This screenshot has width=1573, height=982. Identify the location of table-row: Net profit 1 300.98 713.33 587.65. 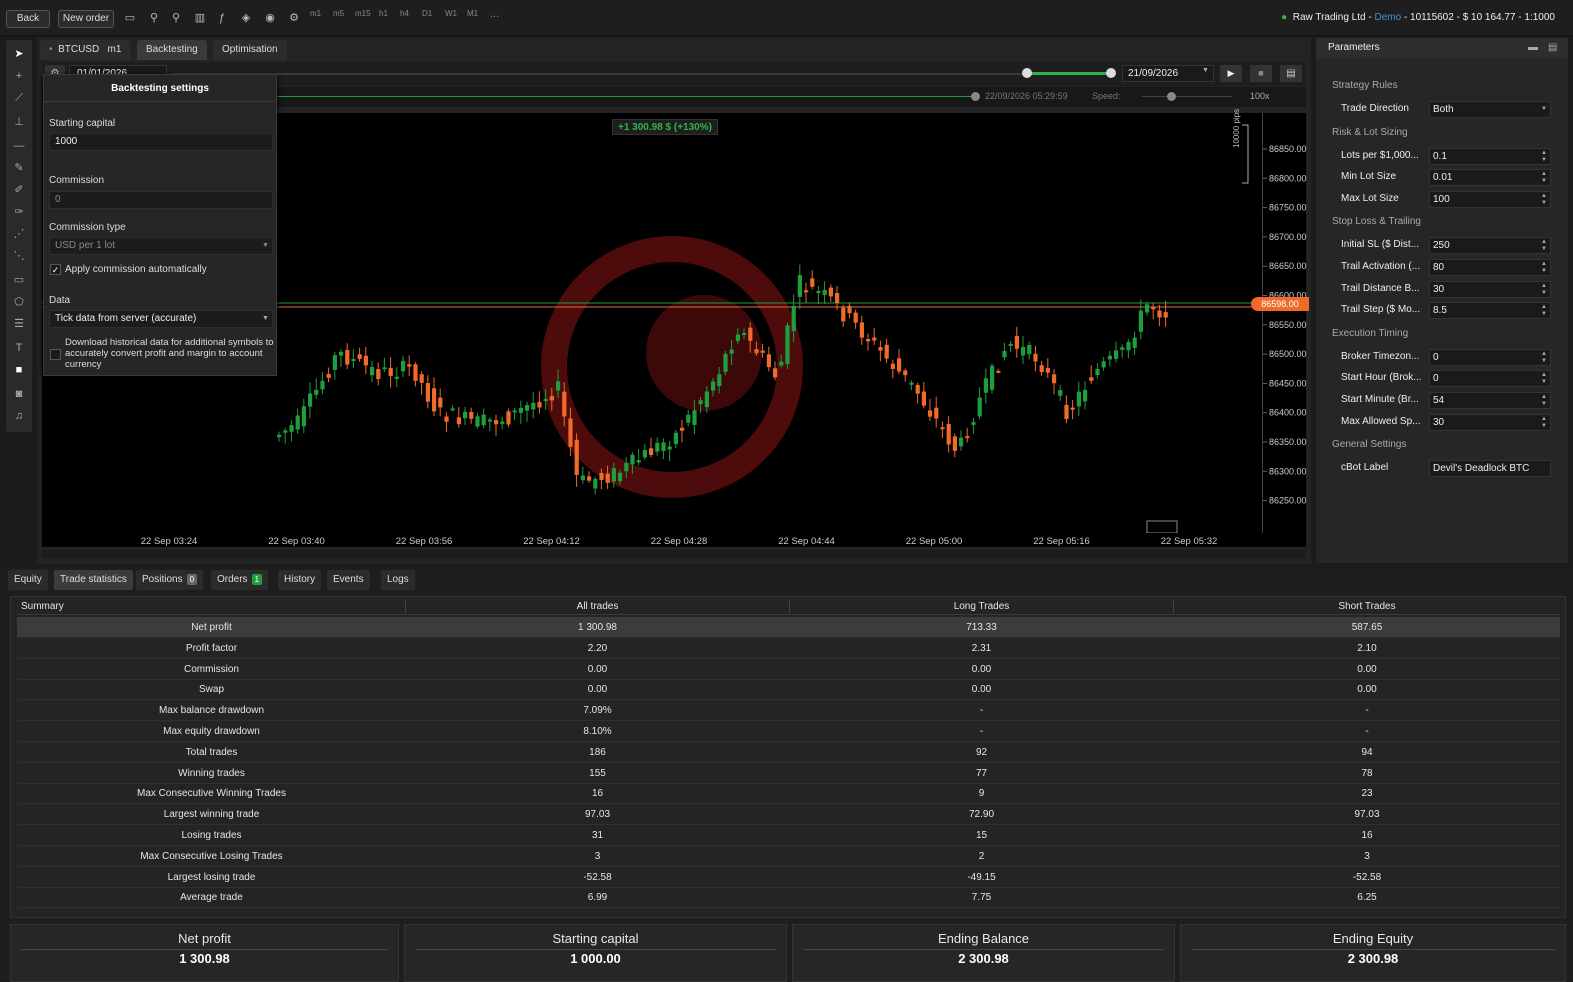
(788, 627).